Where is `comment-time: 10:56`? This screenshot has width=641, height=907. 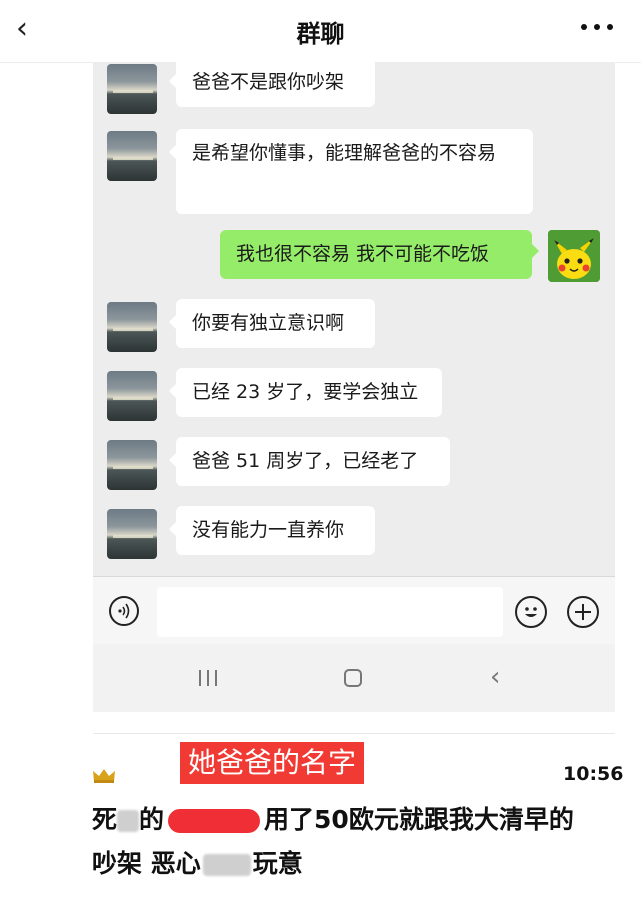
comment-time: 10:56 is located at coordinates (593, 774).